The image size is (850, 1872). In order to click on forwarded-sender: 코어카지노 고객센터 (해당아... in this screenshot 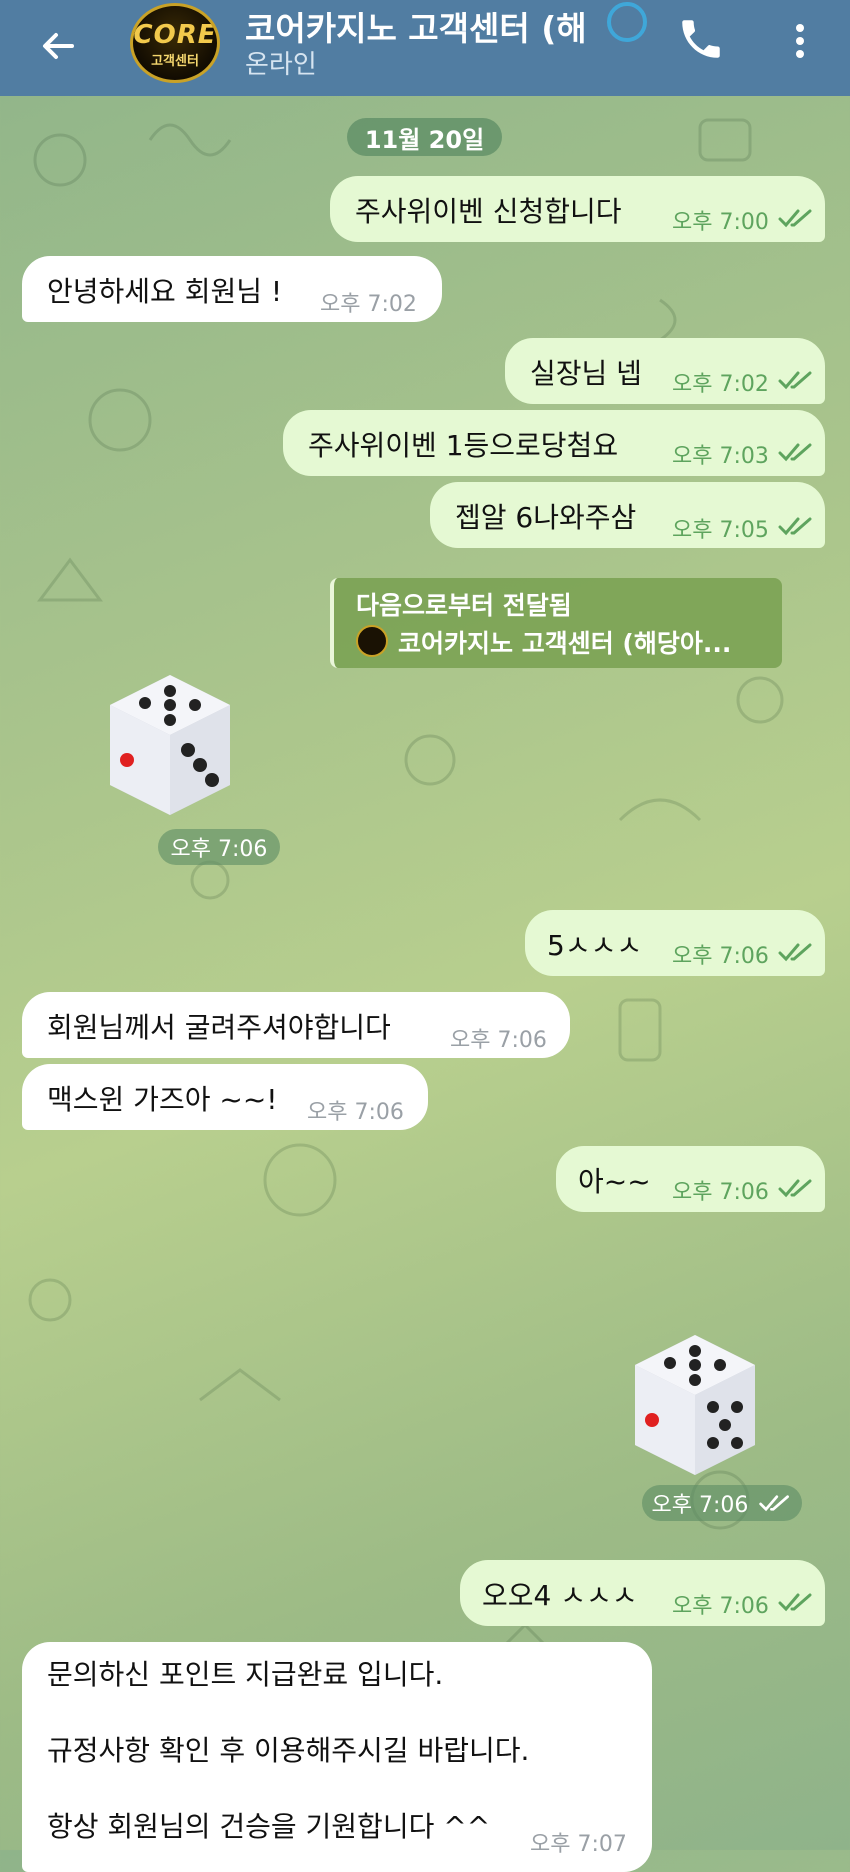, I will do `click(565, 643)`.